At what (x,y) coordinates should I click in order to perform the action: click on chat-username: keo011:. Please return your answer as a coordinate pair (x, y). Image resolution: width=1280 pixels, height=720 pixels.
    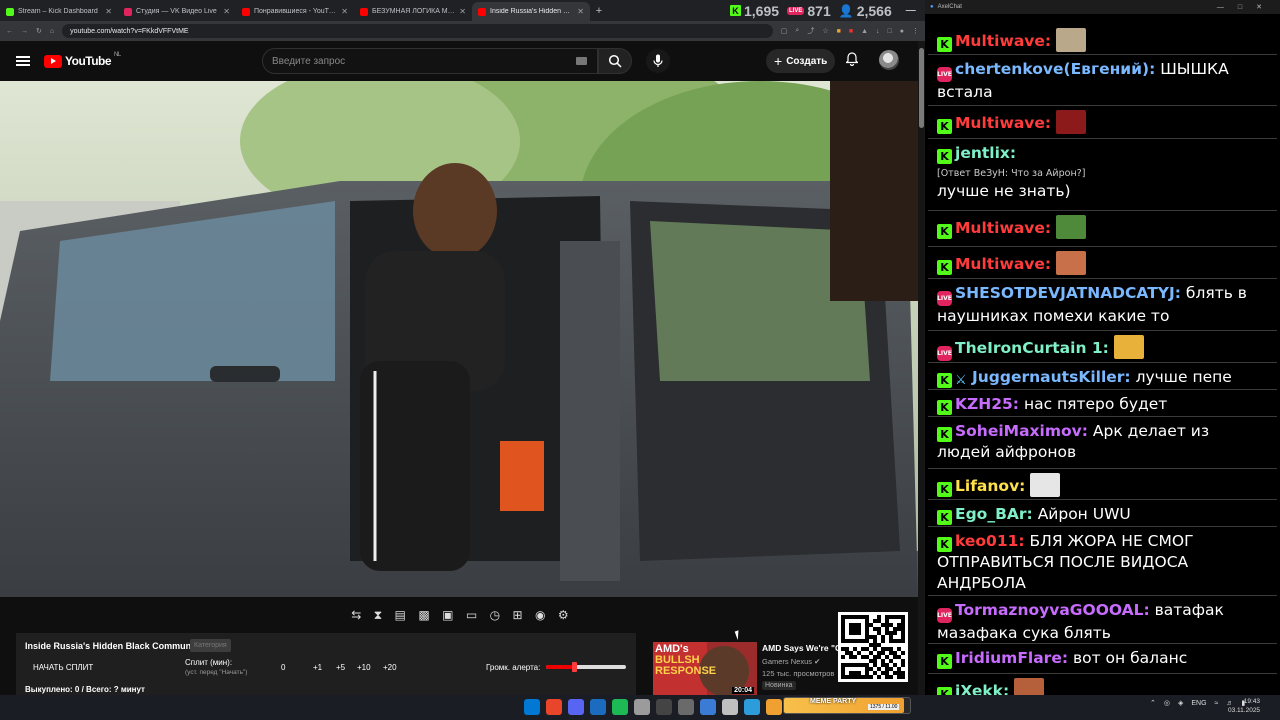
    Looking at the image, I should click on (990, 541).